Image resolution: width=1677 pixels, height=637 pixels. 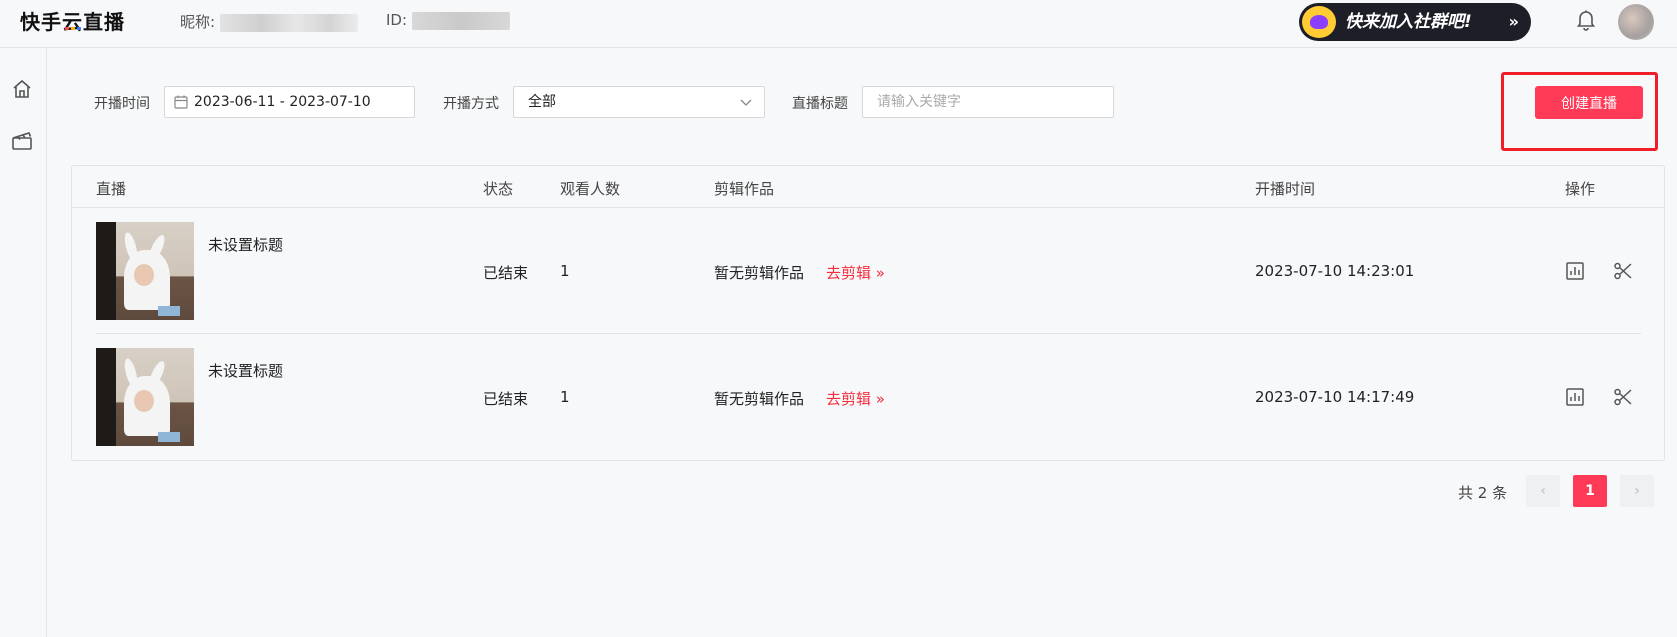 I want to click on top-bar: 快手云 直播 昵称: ID: 快来加入社群吧! », so click(x=838, y=24).